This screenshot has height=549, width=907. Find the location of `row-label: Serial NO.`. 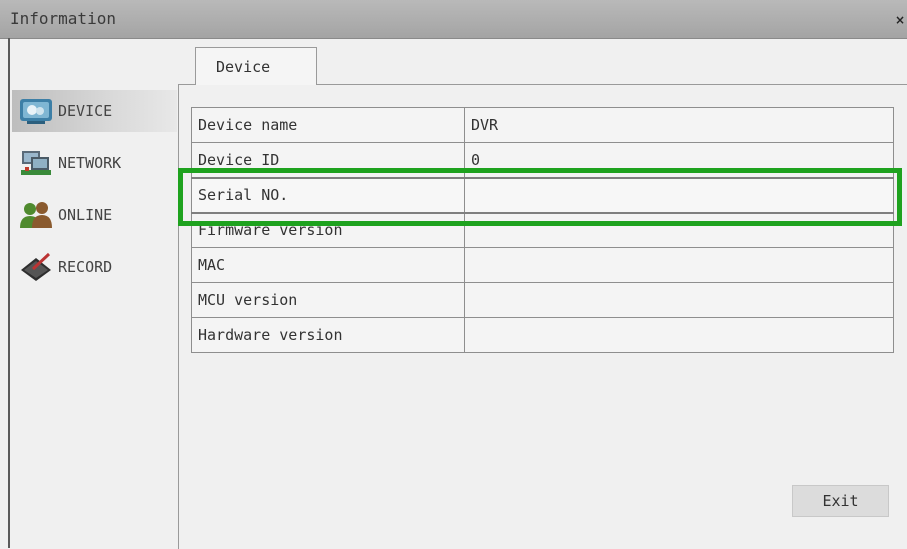

row-label: Serial NO. is located at coordinates (328, 195).